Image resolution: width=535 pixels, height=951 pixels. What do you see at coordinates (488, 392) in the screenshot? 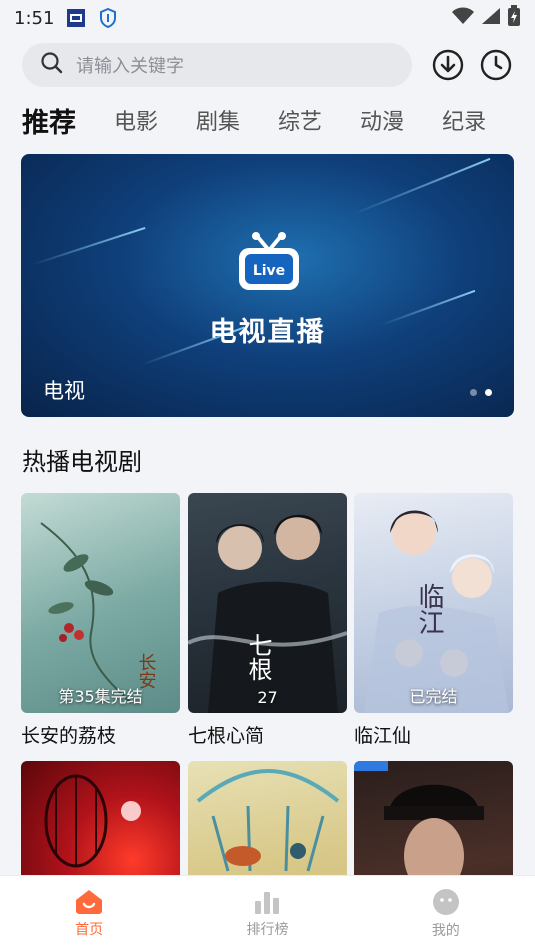
I see `carousel-dot-active` at bounding box center [488, 392].